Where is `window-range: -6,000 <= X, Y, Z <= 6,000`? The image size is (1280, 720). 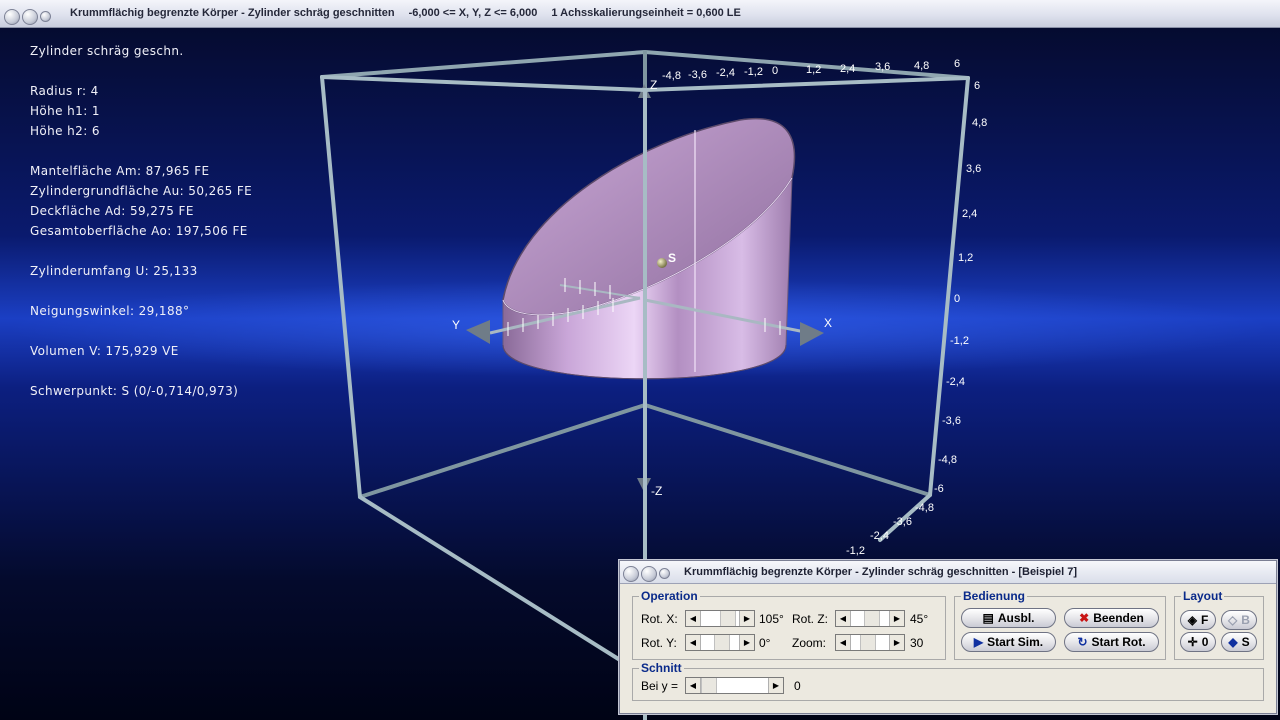 window-range: -6,000 <= X, Y, Z <= 6,000 is located at coordinates (473, 13).